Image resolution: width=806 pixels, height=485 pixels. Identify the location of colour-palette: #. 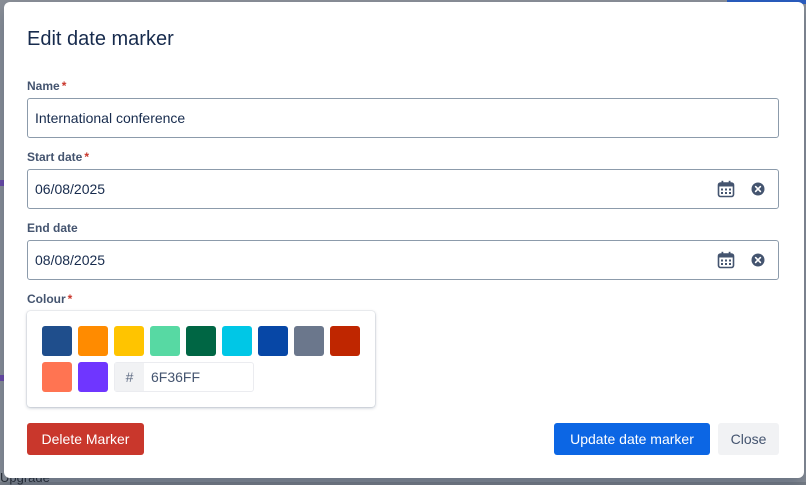
(201, 359).